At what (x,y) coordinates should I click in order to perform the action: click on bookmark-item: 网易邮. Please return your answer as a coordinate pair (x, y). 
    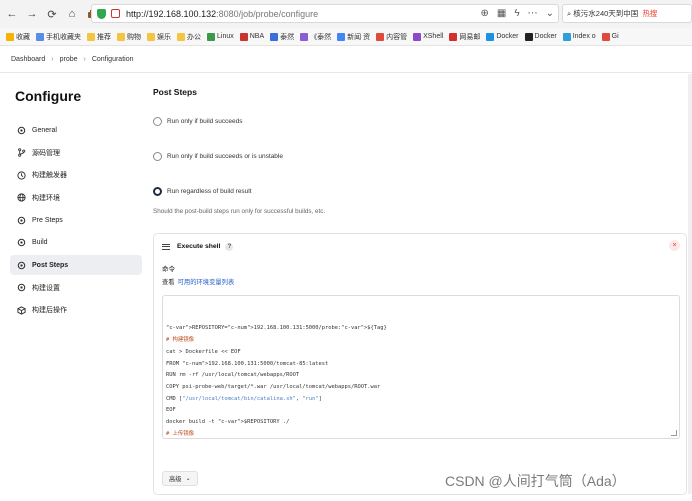
    Looking at the image, I should click on (464, 37).